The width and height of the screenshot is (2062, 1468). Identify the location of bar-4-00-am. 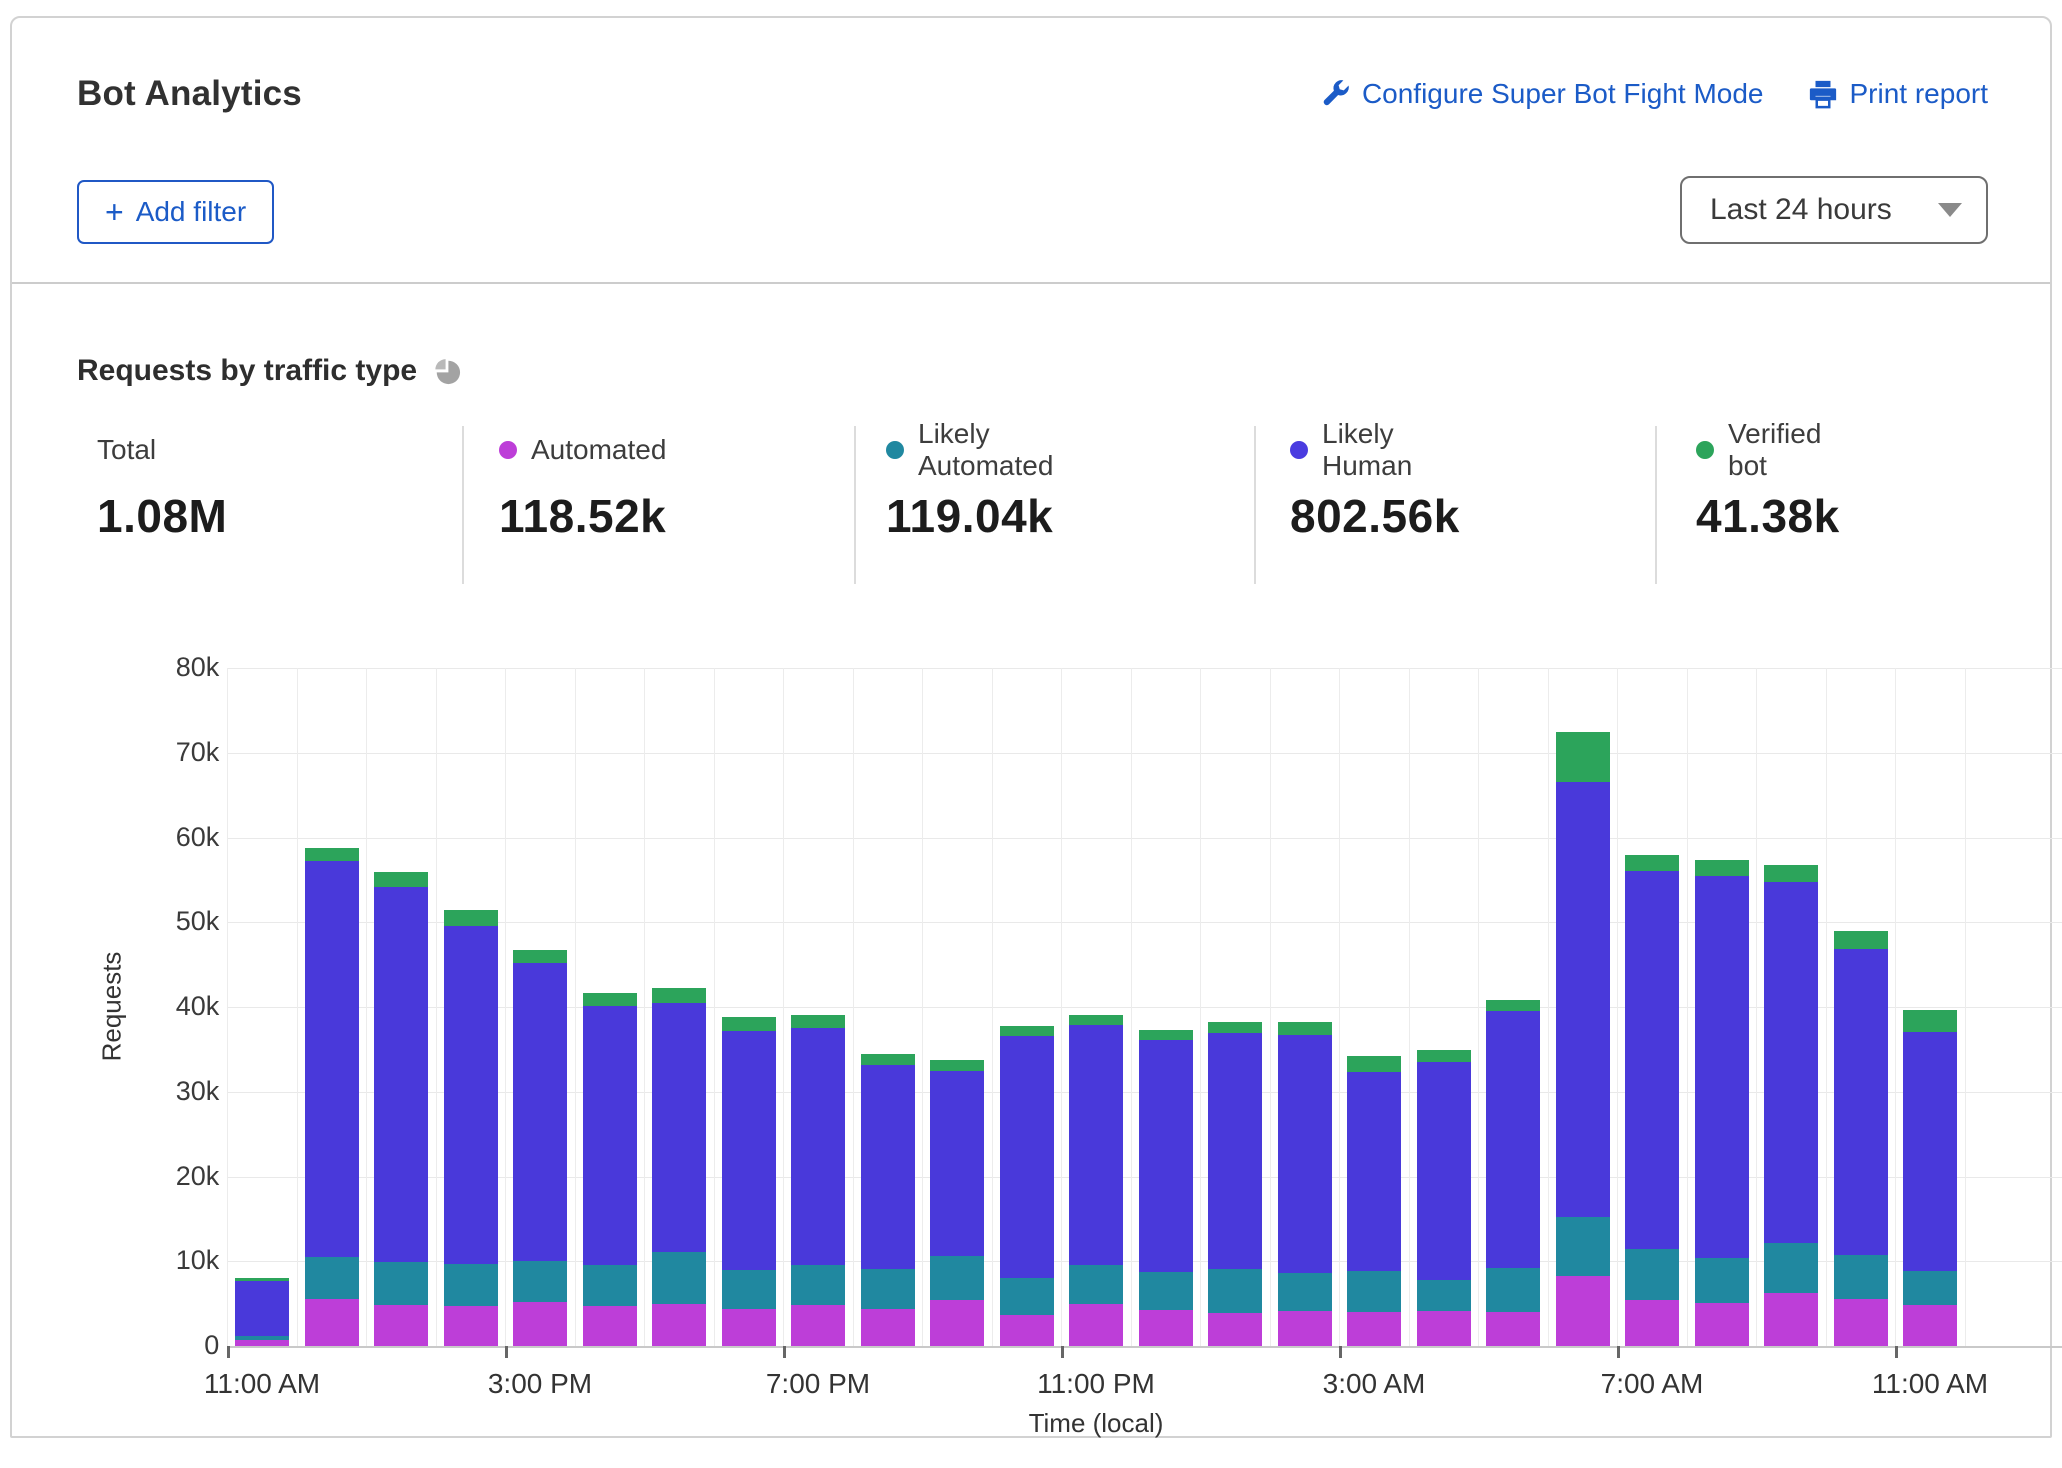
(1443, 1198).